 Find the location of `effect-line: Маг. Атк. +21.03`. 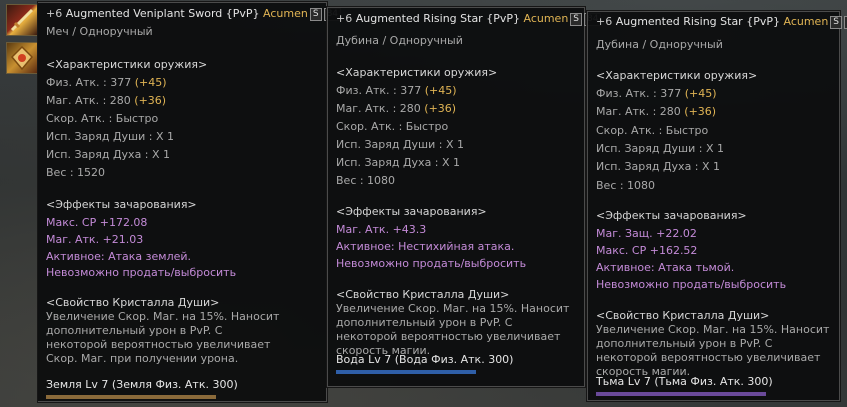

effect-line: Маг. Атк. +21.03 is located at coordinates (95, 239).